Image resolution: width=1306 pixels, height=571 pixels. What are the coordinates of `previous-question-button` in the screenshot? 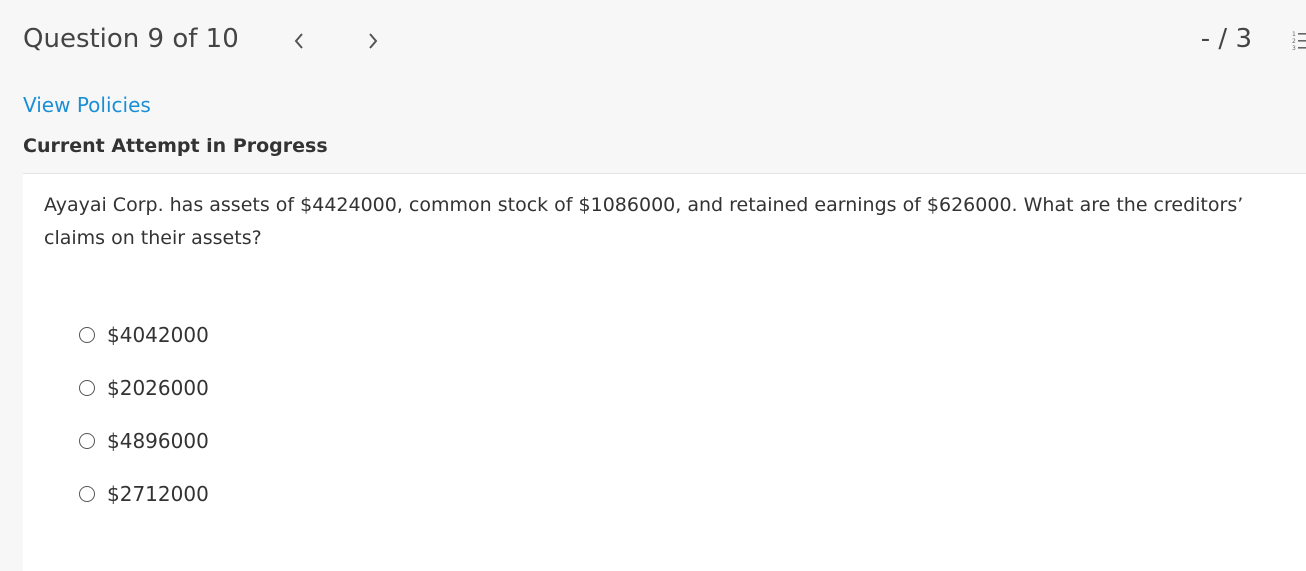 It's located at (299, 41).